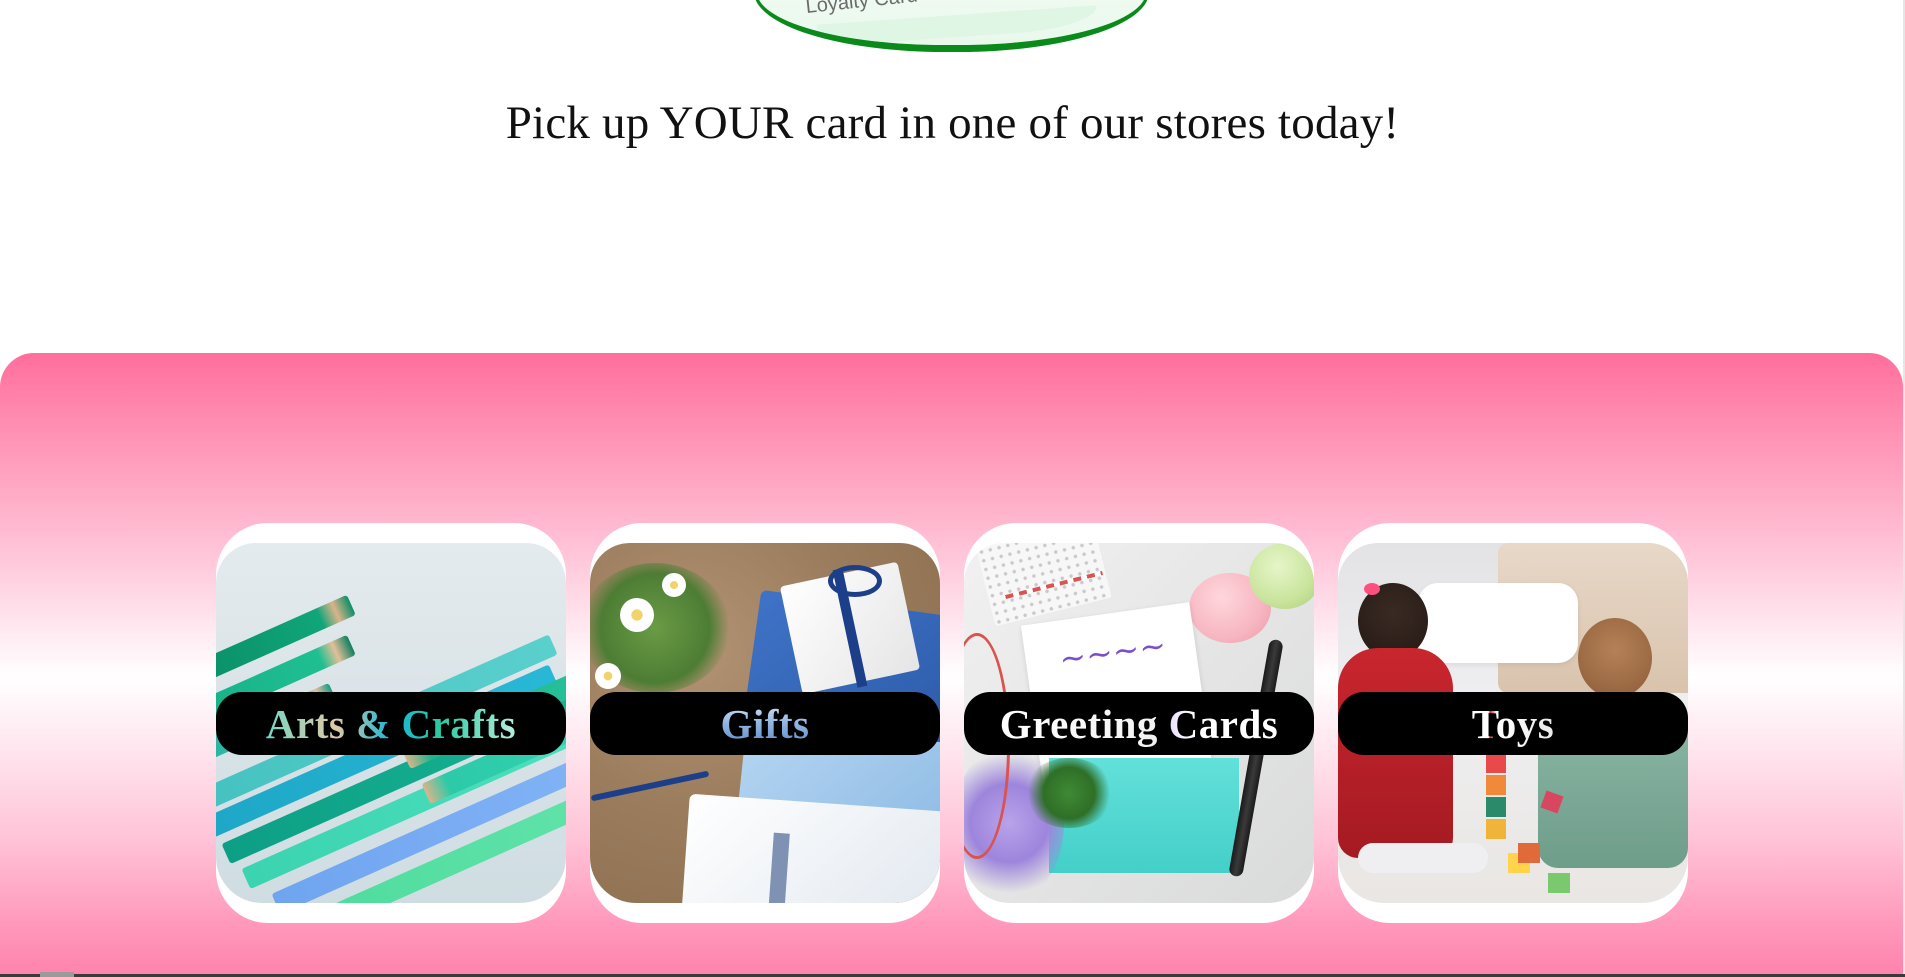  I want to click on macaron-green-shape, so click(1281, 576).